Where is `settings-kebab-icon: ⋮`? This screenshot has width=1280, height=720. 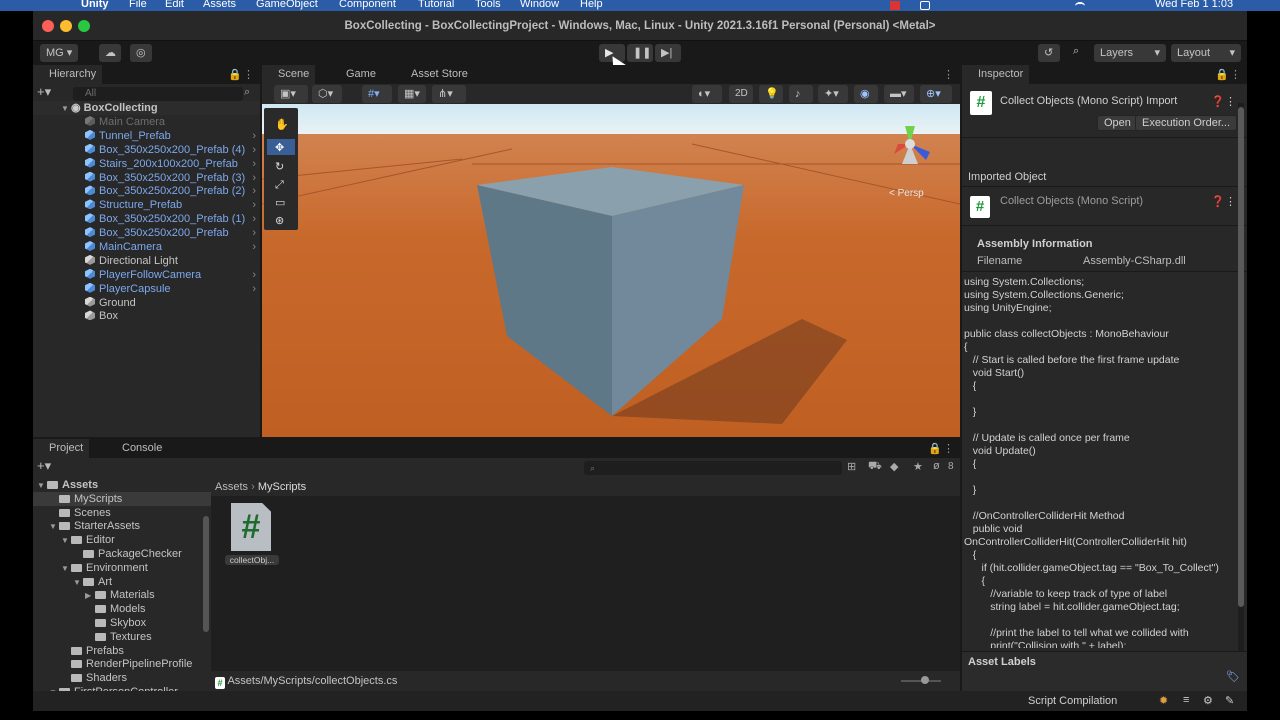 settings-kebab-icon: ⋮ is located at coordinates (1230, 101).